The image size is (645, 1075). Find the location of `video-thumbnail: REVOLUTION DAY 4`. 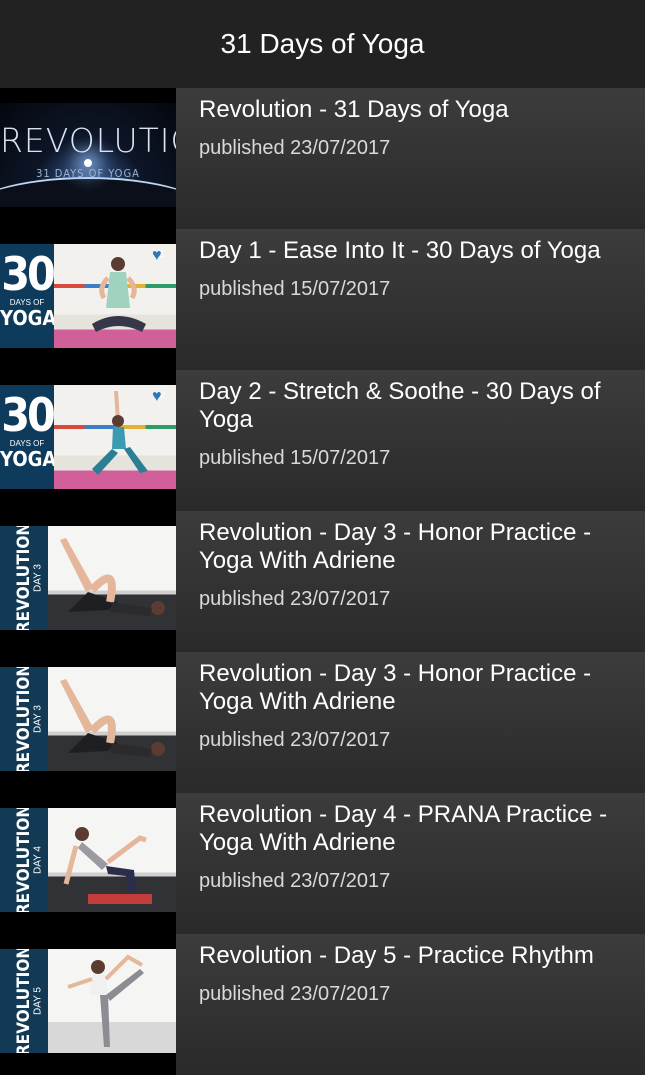

video-thumbnail: REVOLUTION DAY 4 is located at coordinates (88, 863).